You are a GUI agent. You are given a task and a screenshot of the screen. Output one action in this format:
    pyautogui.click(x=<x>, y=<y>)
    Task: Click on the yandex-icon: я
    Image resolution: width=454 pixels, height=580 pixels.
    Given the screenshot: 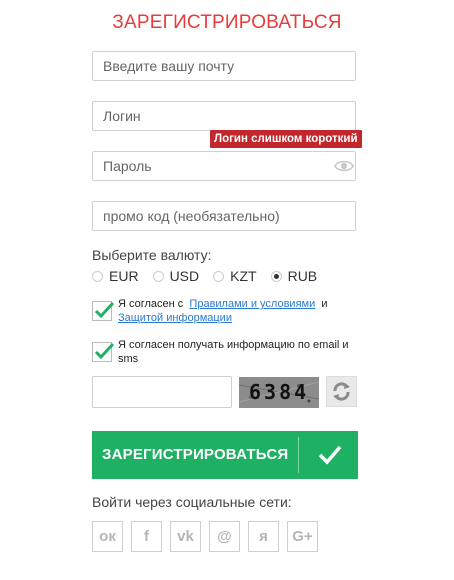 What is the action you would take?
    pyautogui.click(x=263, y=536)
    